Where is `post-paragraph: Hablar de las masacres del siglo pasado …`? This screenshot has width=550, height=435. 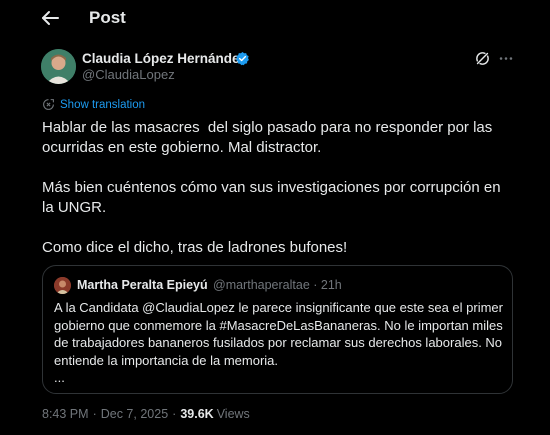 post-paragraph: Hablar de las masacres del siglo pasado … is located at coordinates (269, 137).